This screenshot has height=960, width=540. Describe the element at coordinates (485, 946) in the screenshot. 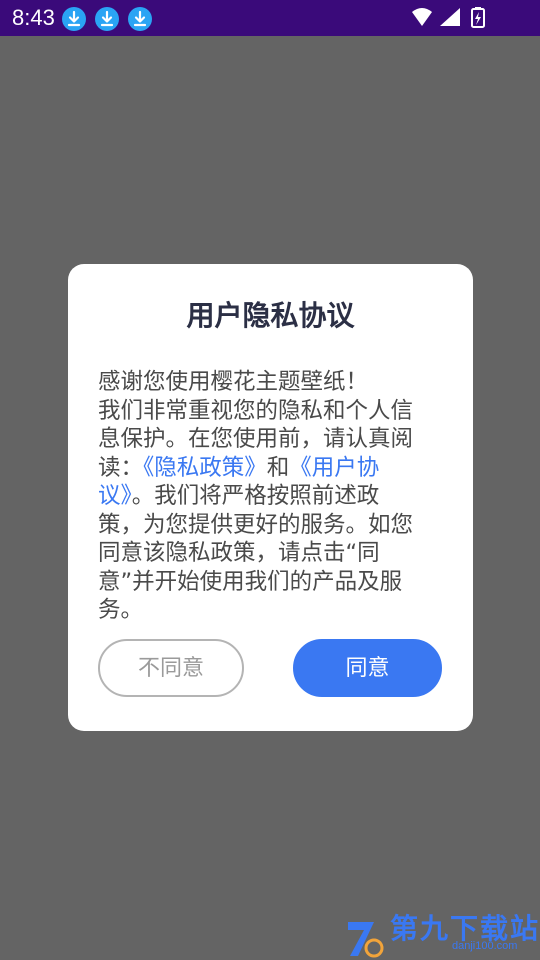

I see `watermark-url: danji100.com` at that location.